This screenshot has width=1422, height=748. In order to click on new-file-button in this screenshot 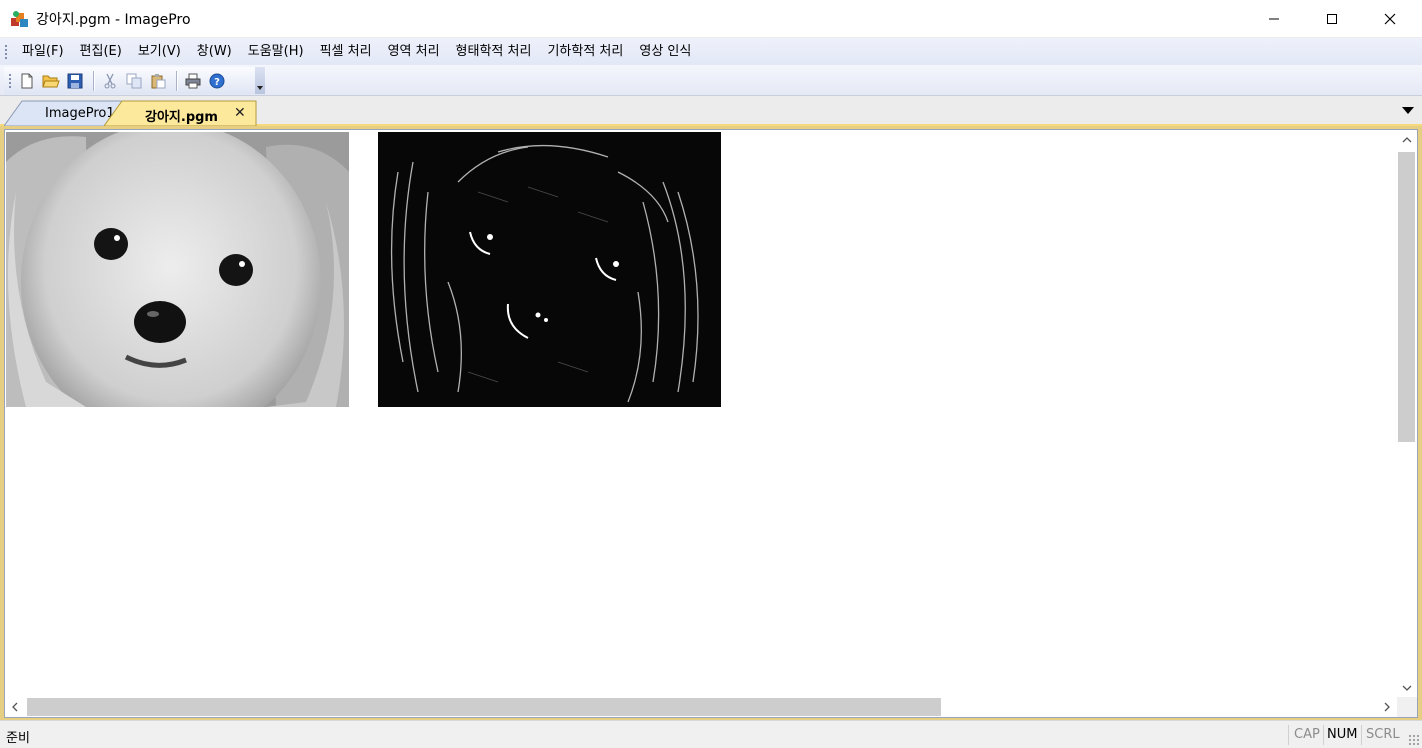, I will do `click(27, 81)`.